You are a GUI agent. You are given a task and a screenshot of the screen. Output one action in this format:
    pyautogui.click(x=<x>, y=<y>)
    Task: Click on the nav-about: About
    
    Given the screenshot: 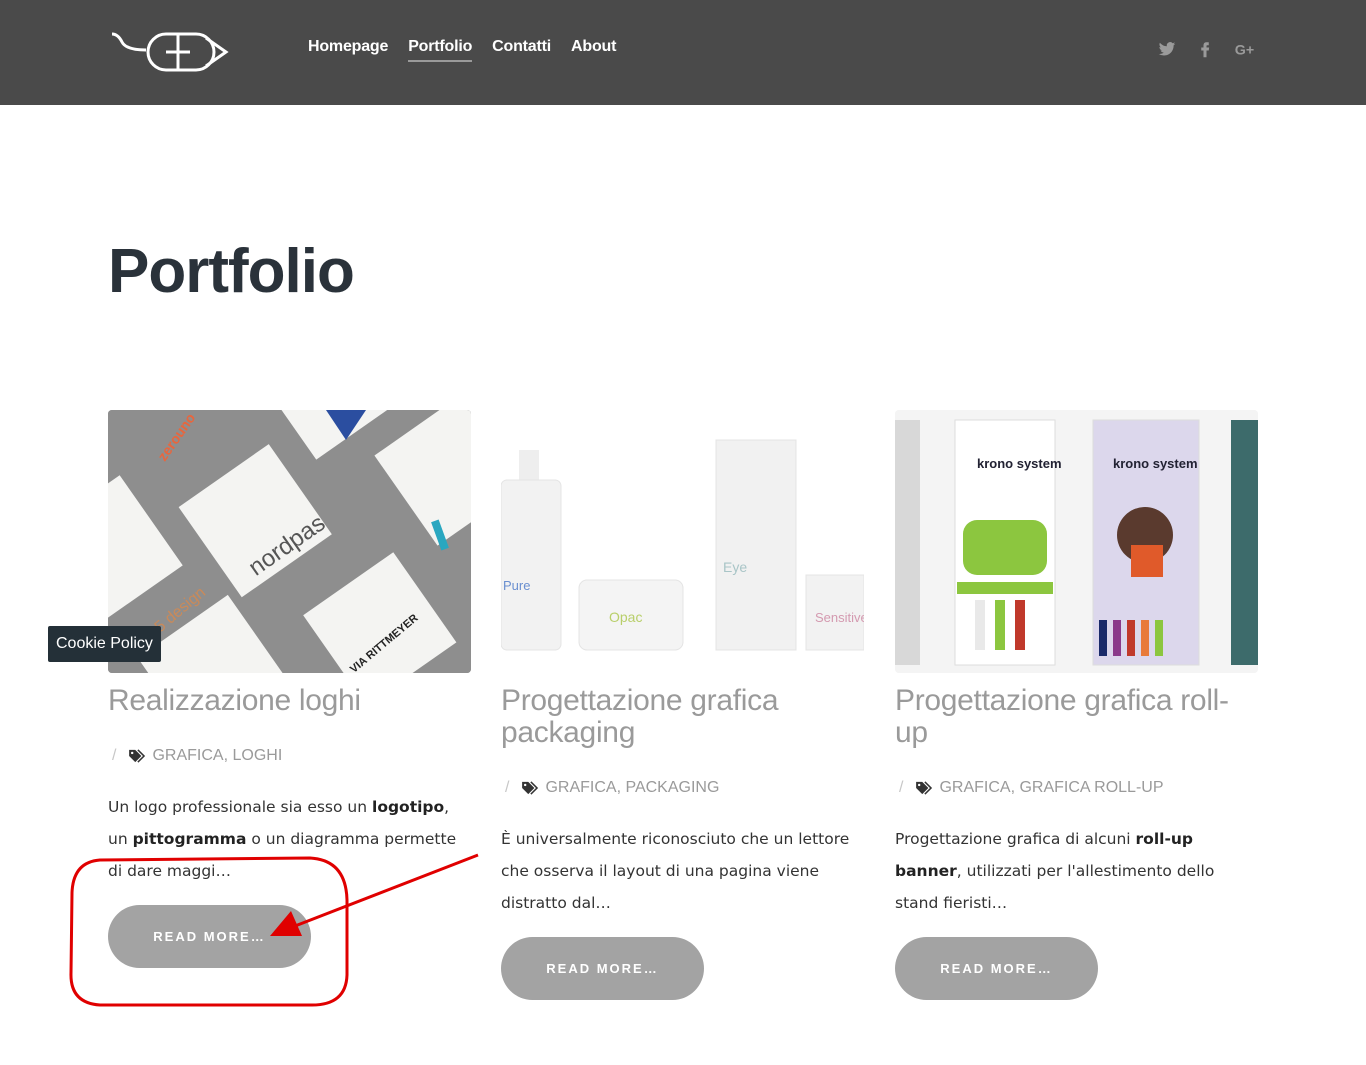 What is the action you would take?
    pyautogui.click(x=593, y=50)
    